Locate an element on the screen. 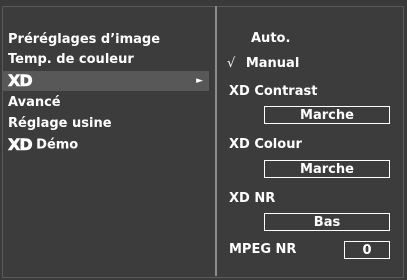 This screenshot has height=280, width=407. menu-item-advanced: Avancé is located at coordinates (34, 103).